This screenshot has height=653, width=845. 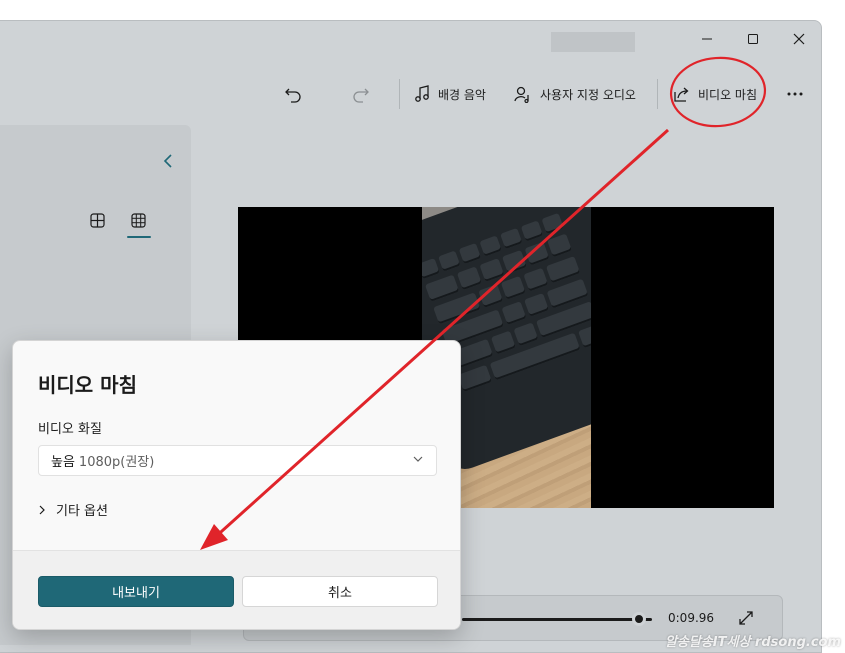 I want to click on maximize-button, so click(x=753, y=39).